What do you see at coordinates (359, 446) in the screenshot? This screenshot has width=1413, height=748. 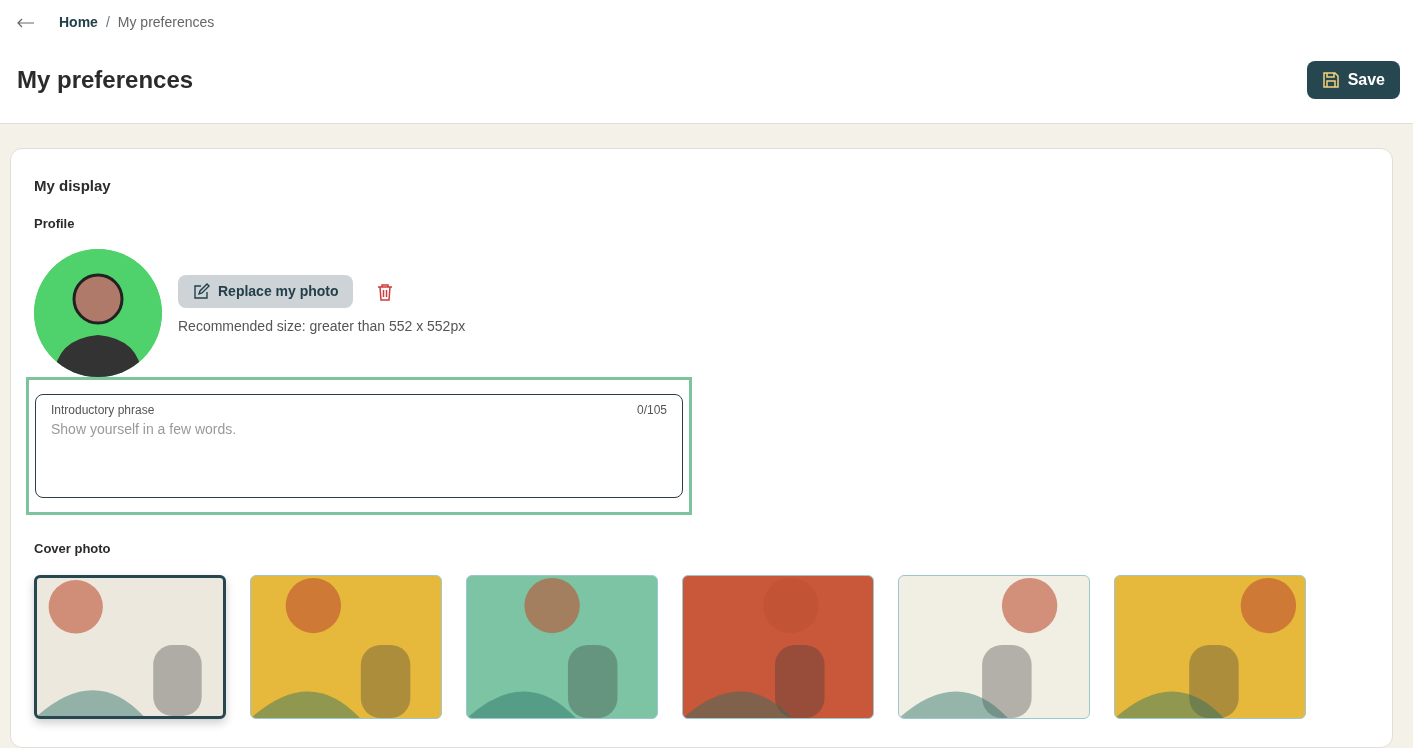 I see `intro-phrase-field: Introductory phrase 0/105 Show yourself in a few words.` at bounding box center [359, 446].